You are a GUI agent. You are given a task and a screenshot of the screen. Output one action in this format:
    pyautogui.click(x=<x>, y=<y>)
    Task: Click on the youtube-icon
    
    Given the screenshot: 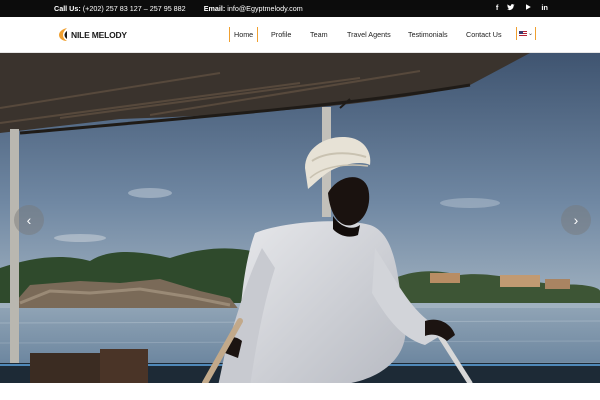 What is the action you would take?
    pyautogui.click(x=528, y=8)
    